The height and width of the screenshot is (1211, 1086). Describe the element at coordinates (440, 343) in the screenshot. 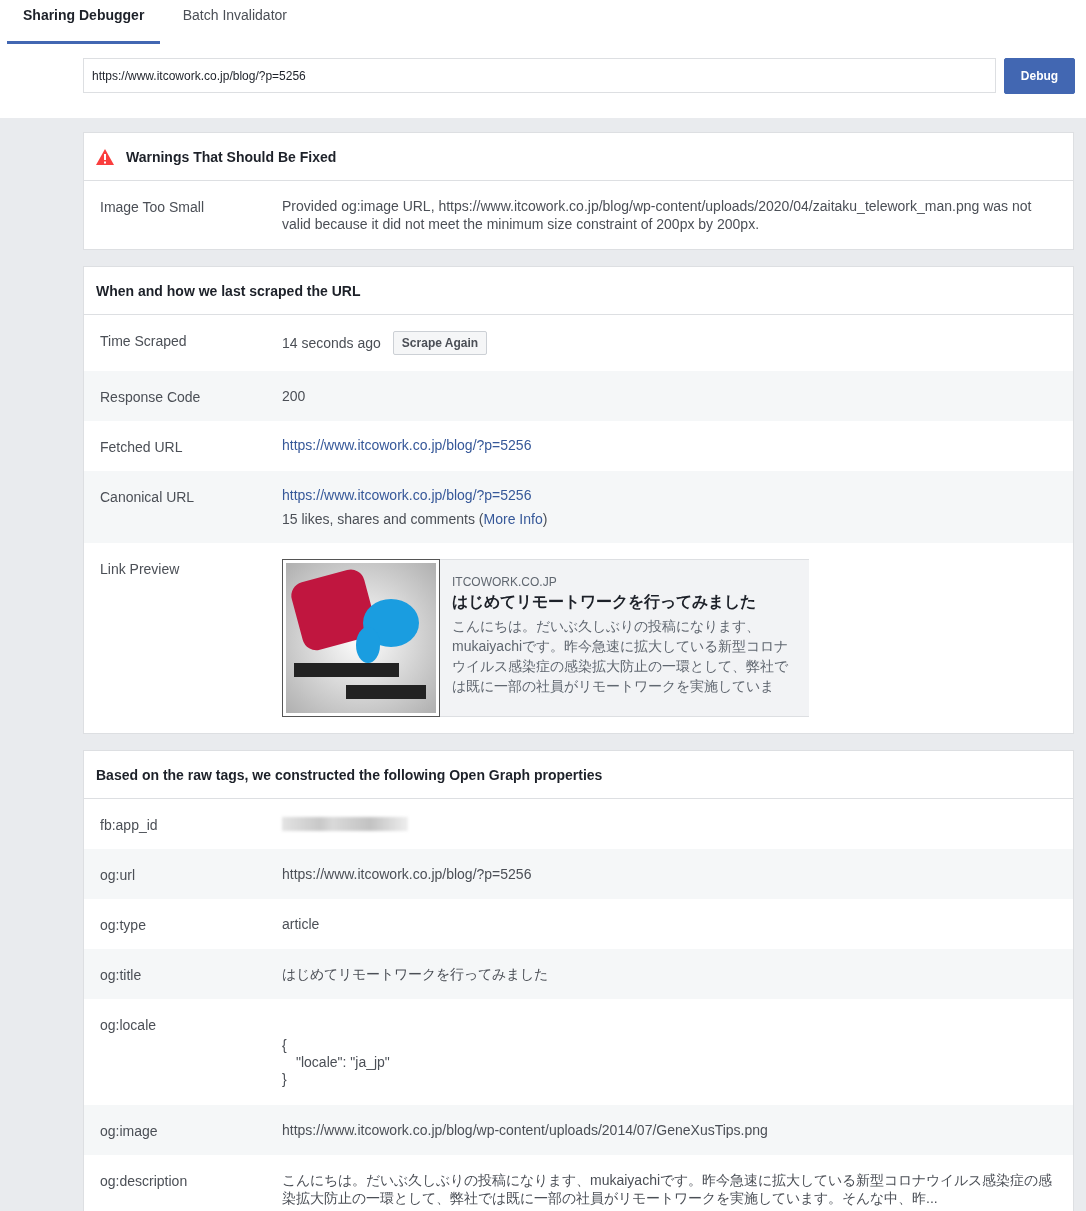

I see `scrape-again-button: Scrape Again` at that location.